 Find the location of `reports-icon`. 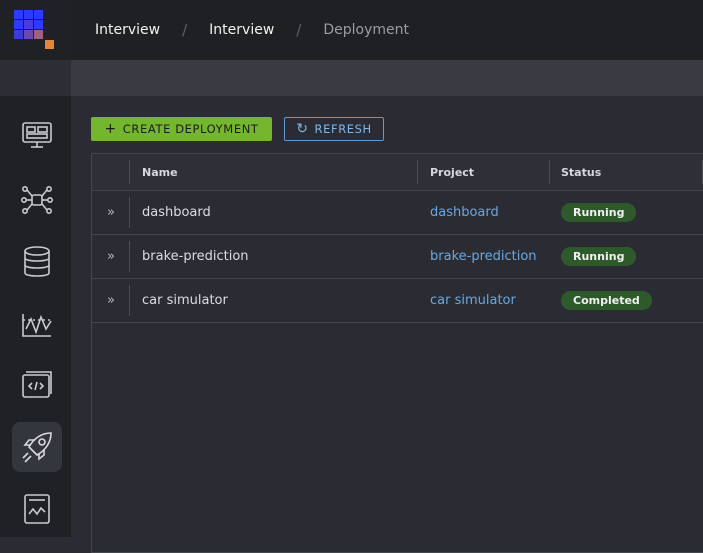

reports-icon is located at coordinates (37, 509).